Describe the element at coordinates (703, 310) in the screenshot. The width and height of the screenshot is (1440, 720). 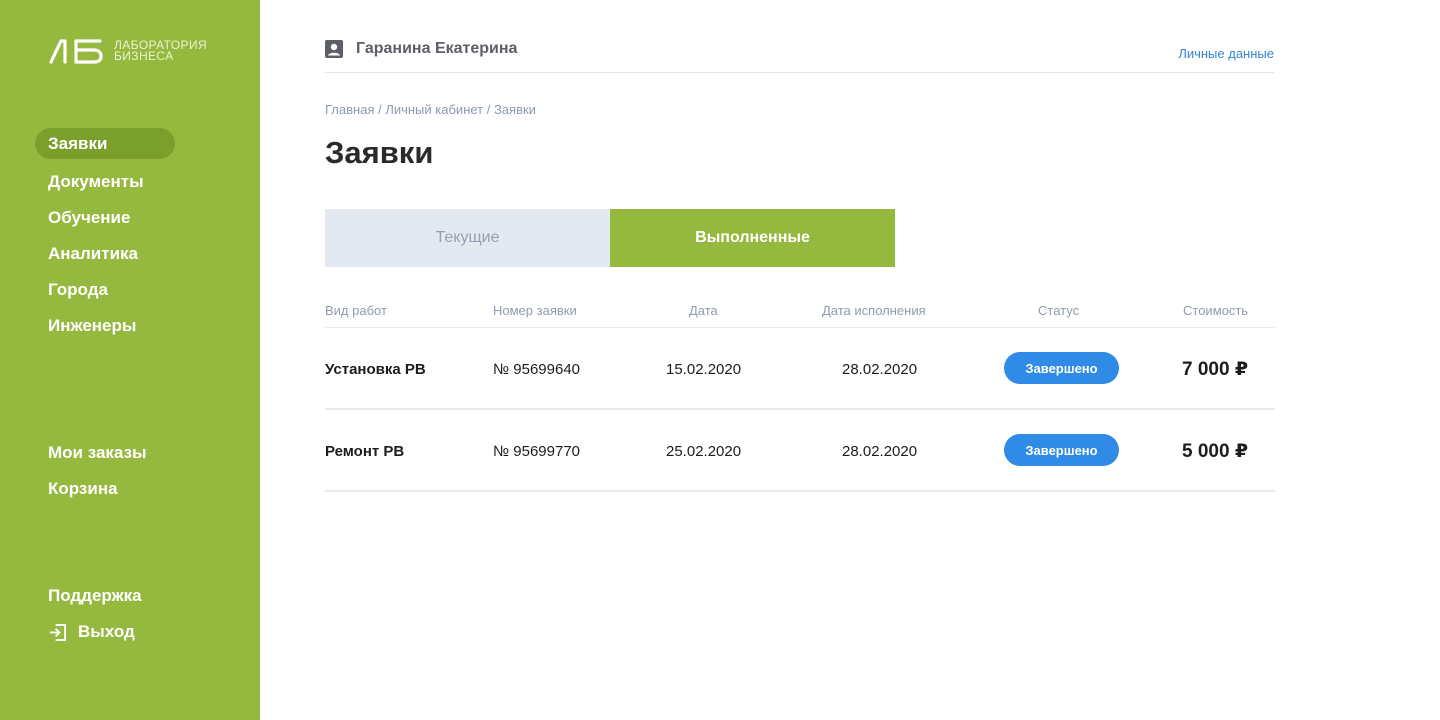
I see `column-header-date: Дата` at that location.